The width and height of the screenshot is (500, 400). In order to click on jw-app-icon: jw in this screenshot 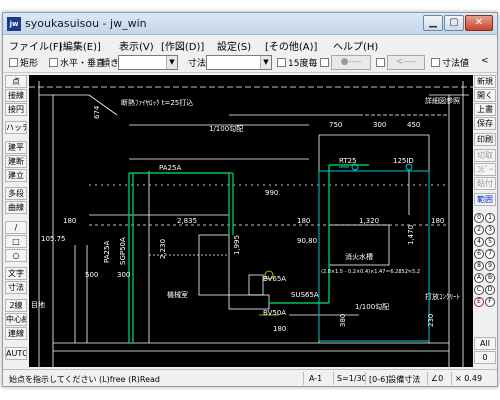, I will do `click(14, 24)`.